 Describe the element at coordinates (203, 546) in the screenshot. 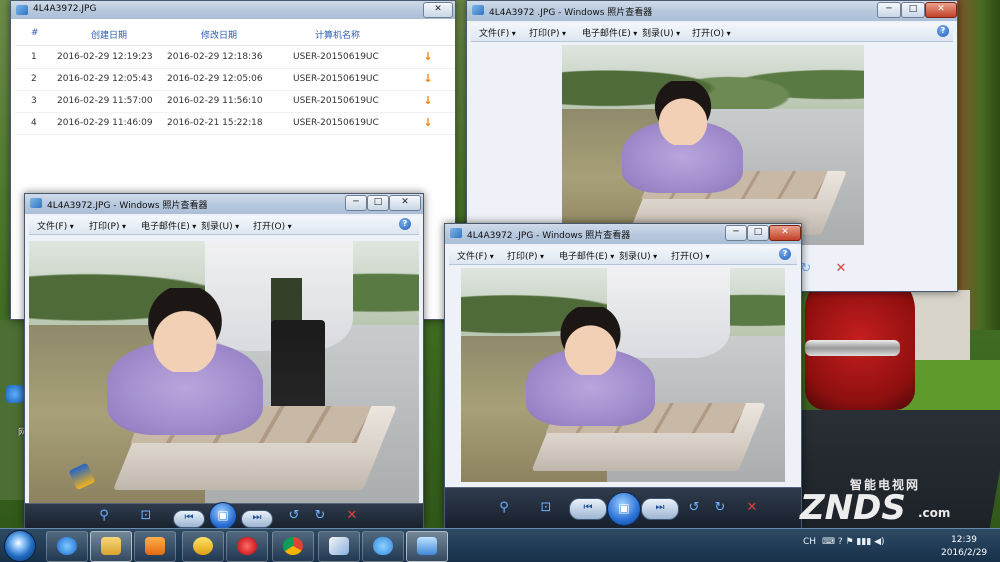

I see `aim-app-icon` at that location.